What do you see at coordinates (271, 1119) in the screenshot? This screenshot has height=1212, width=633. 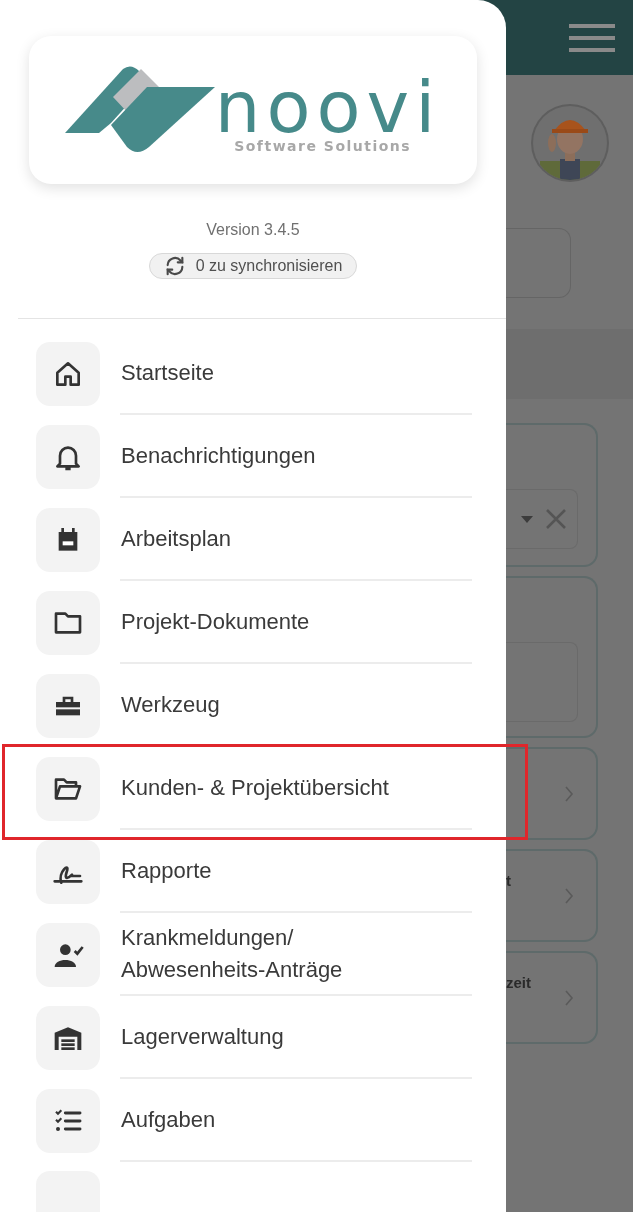 I see `menu-item: Aufgaben` at bounding box center [271, 1119].